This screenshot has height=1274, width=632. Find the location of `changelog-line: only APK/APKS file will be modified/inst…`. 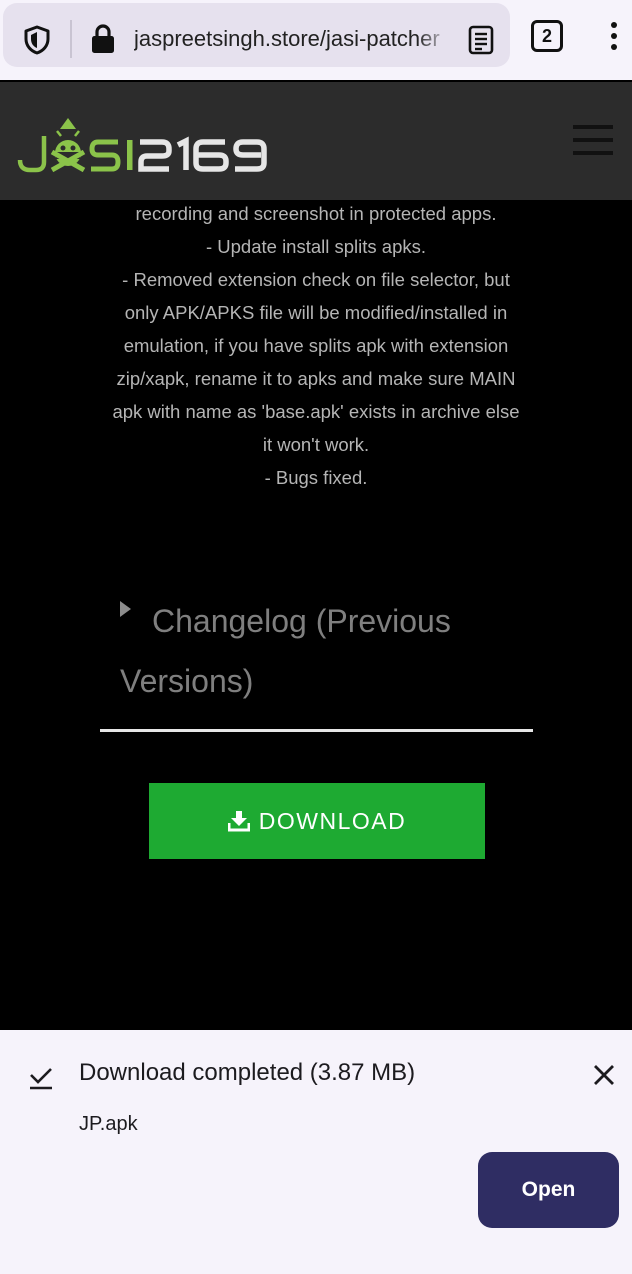

changelog-line: only APK/APKS file will be modified/inst… is located at coordinates (316, 312).